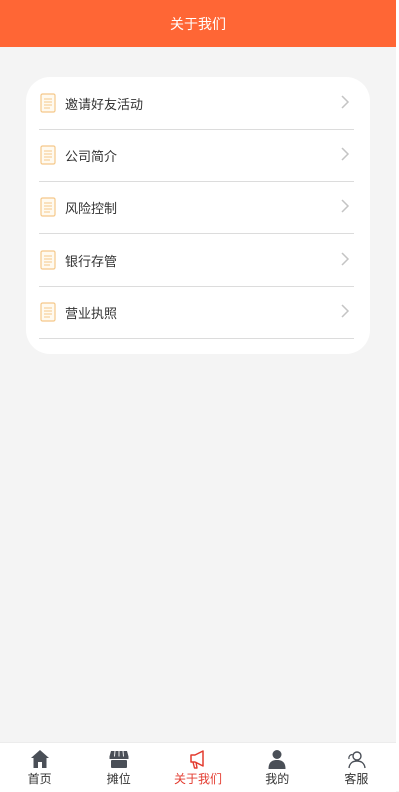 Image resolution: width=399 pixels, height=792 pixels. What do you see at coordinates (196, 207) in the screenshot?
I see `menu-item-risk-control: 风险控制` at bounding box center [196, 207].